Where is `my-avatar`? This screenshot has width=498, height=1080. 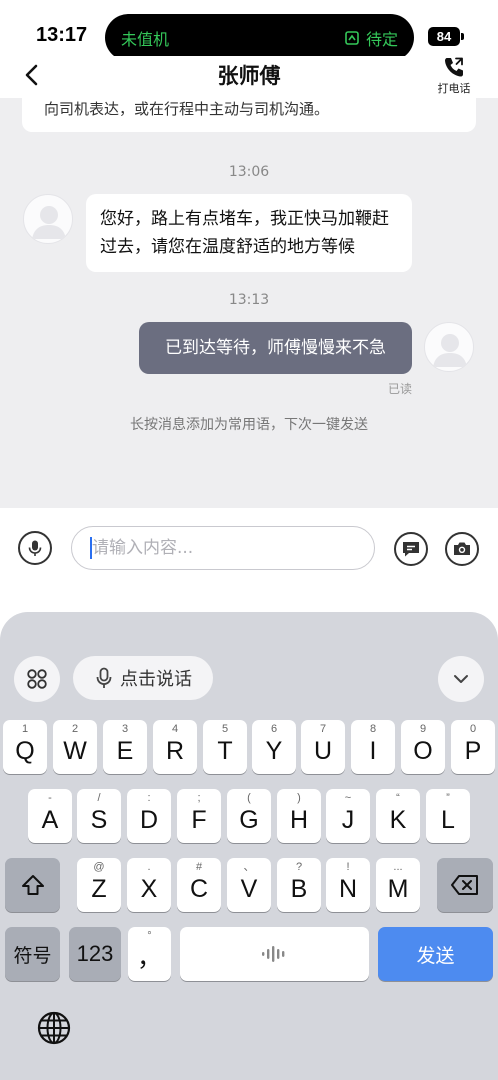 my-avatar is located at coordinates (449, 347).